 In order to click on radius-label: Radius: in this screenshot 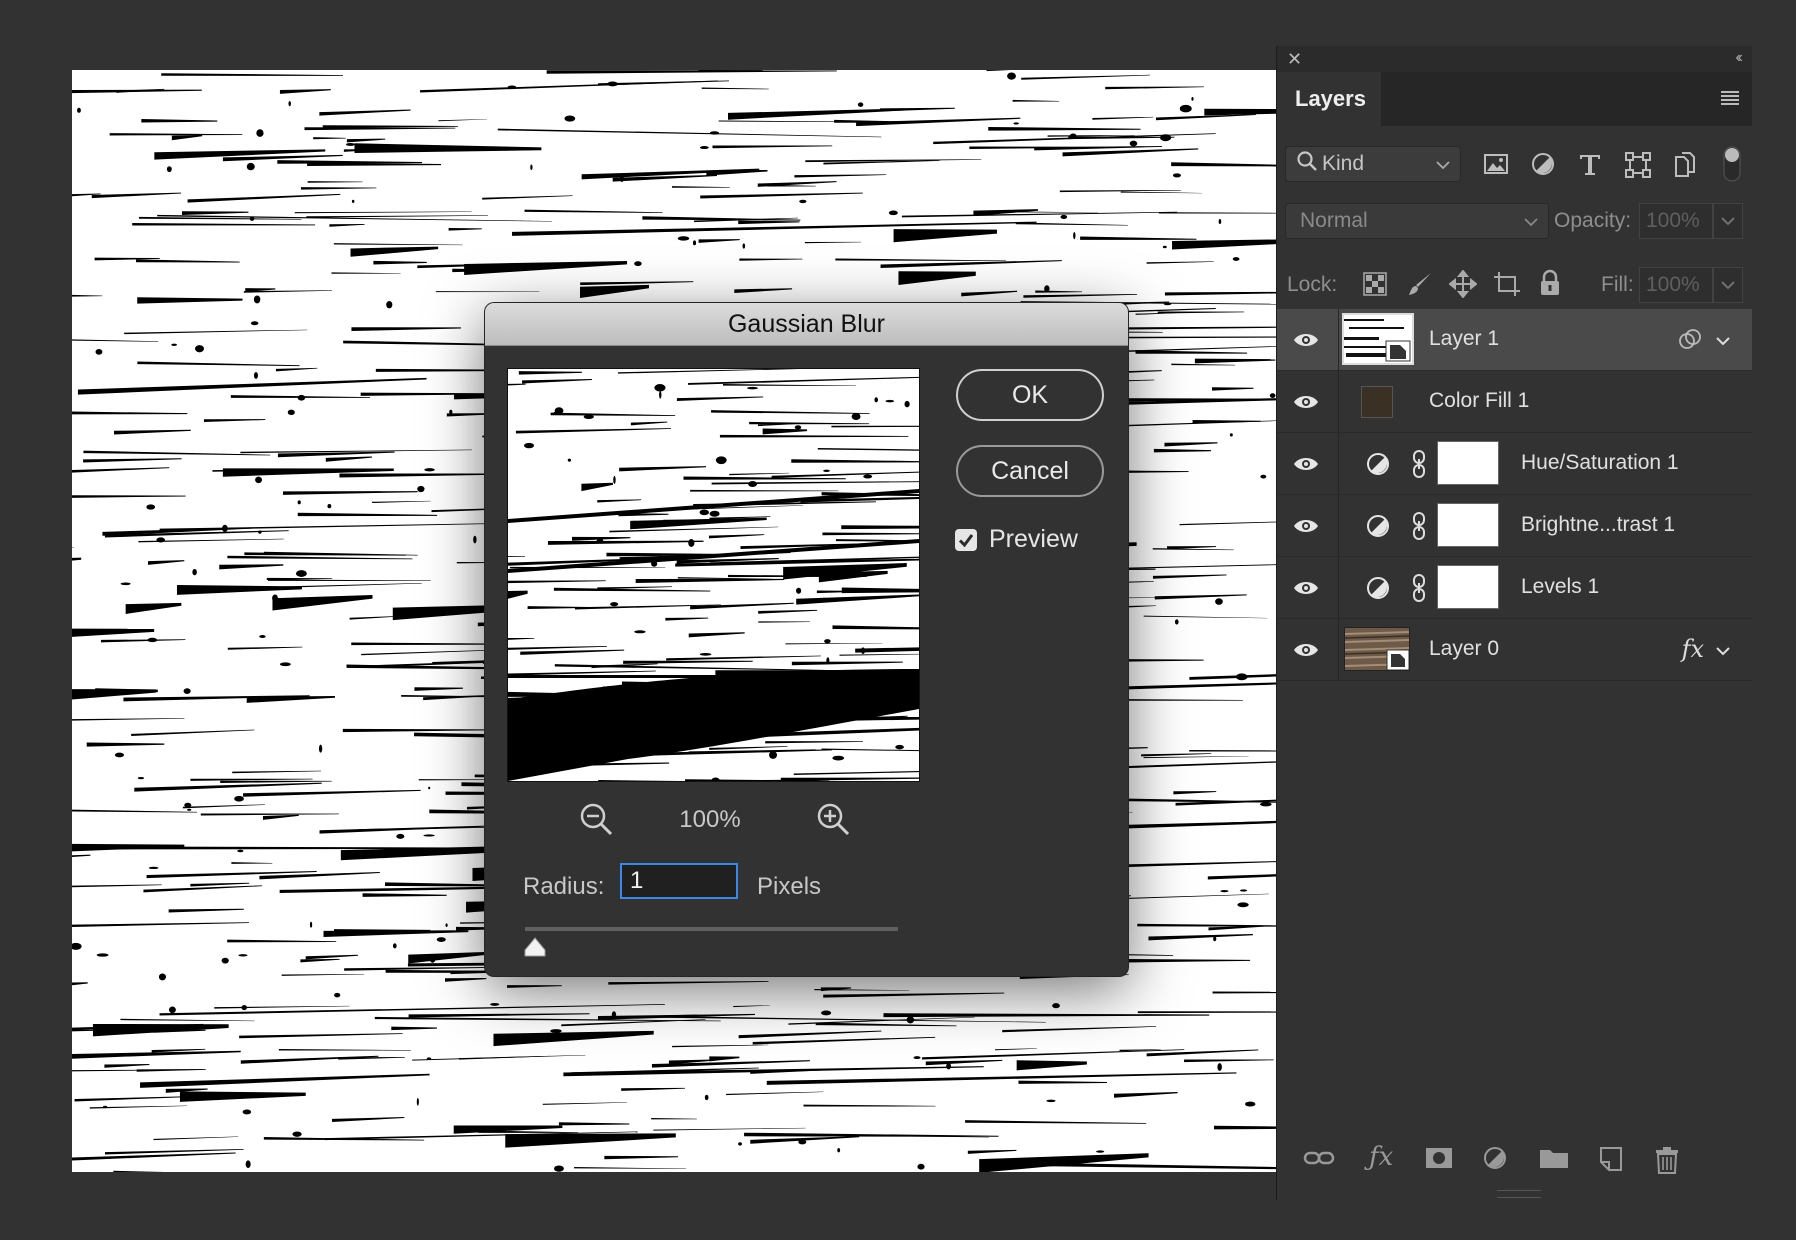, I will do `click(564, 886)`.